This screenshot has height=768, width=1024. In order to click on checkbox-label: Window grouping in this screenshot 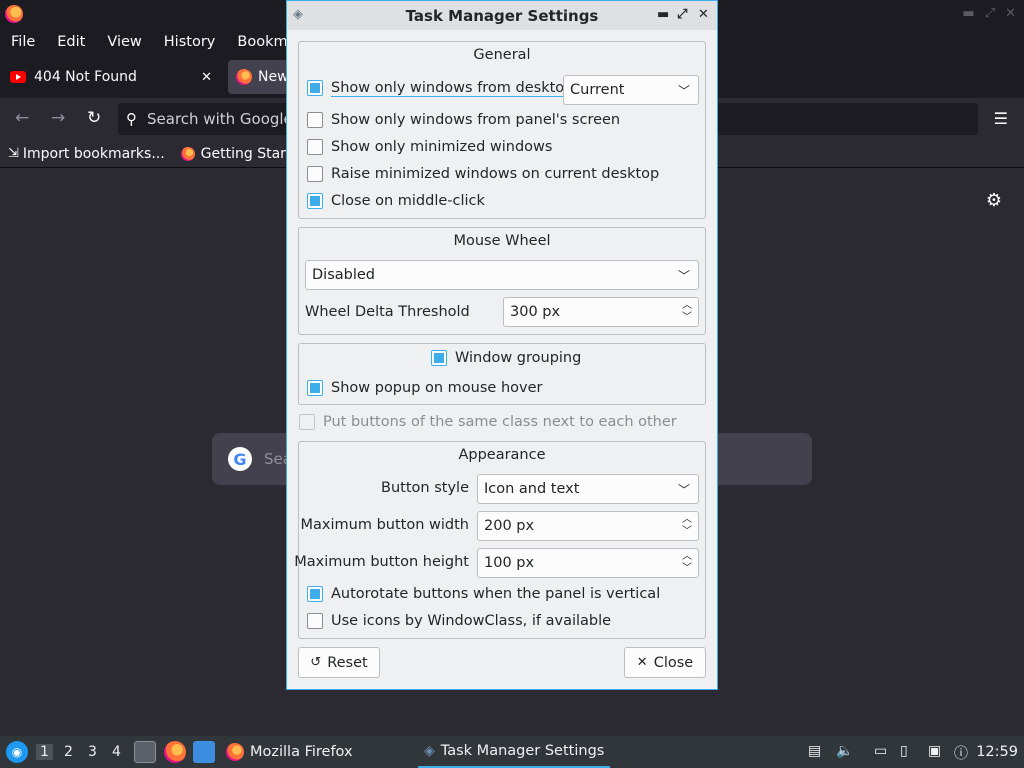, I will do `click(518, 358)`.